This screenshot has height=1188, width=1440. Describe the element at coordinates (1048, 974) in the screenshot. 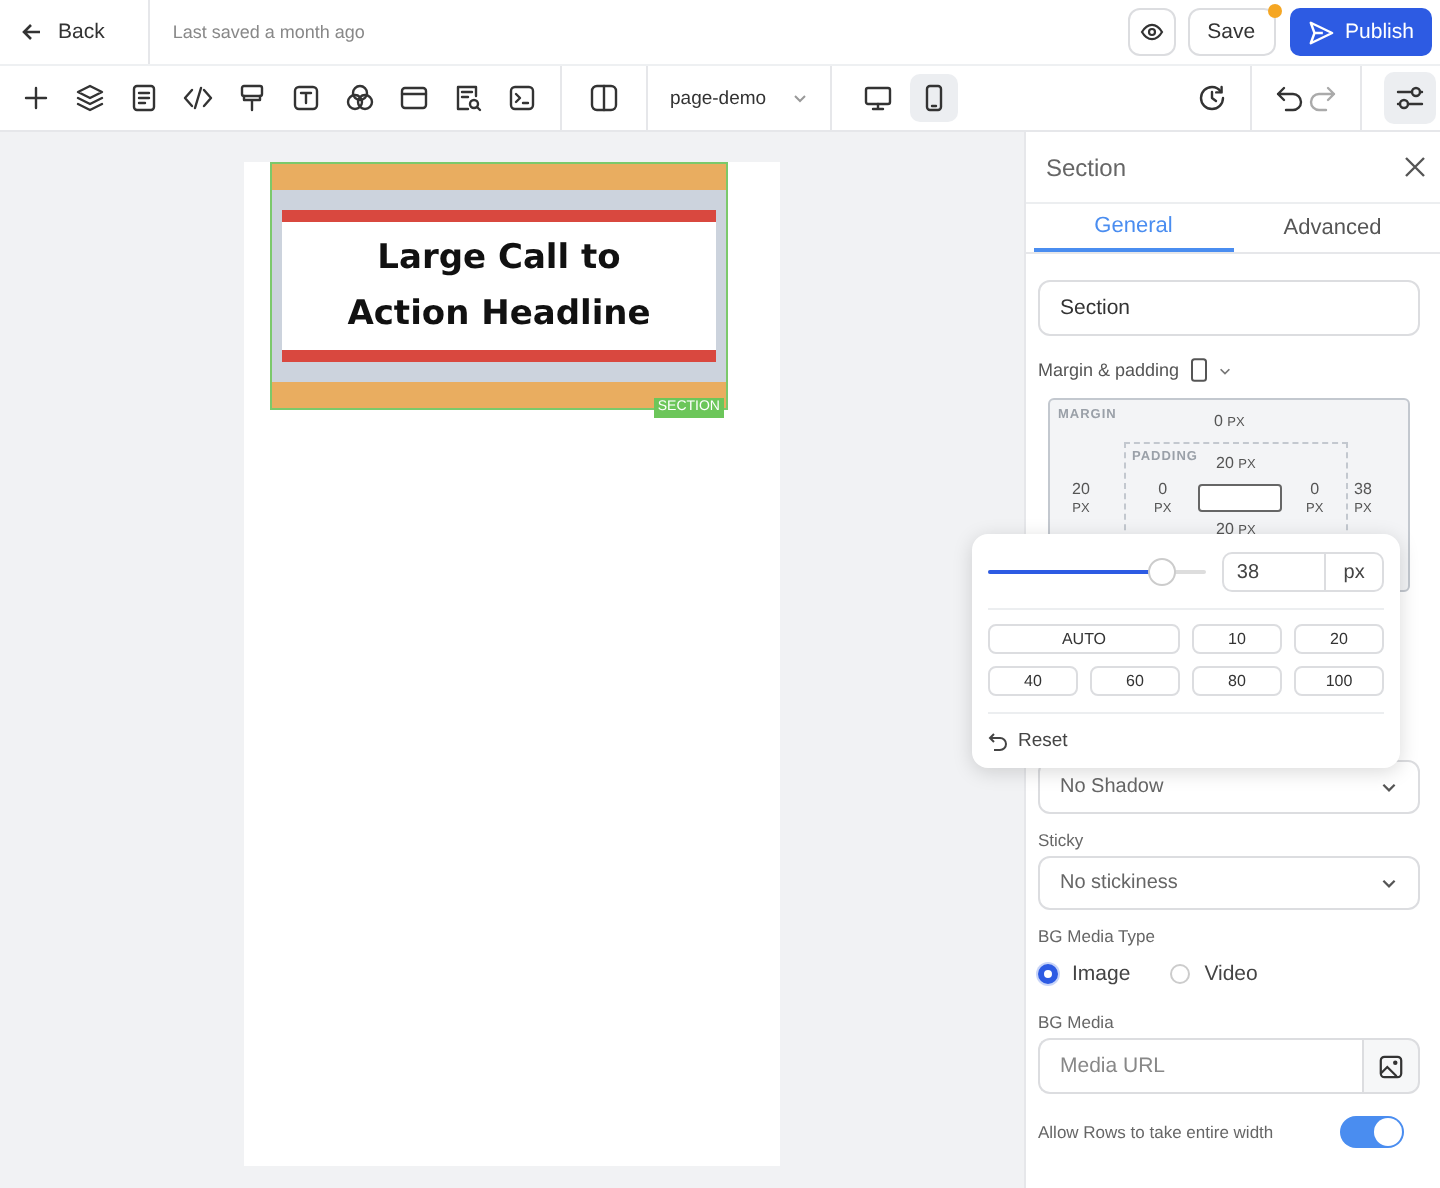

I see `radio-button` at that location.